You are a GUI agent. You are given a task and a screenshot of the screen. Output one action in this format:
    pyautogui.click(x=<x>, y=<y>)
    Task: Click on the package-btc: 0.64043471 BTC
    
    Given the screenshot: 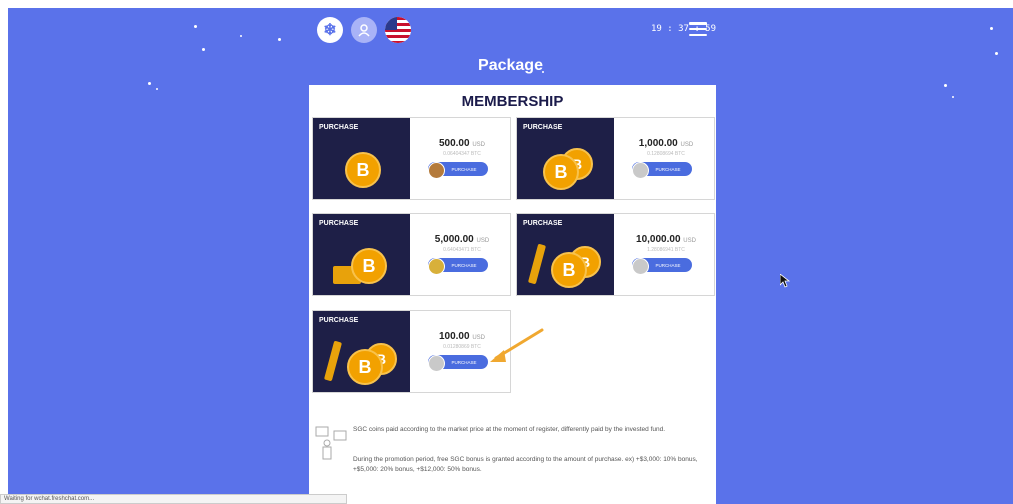 What is the action you would take?
    pyautogui.click(x=462, y=250)
    